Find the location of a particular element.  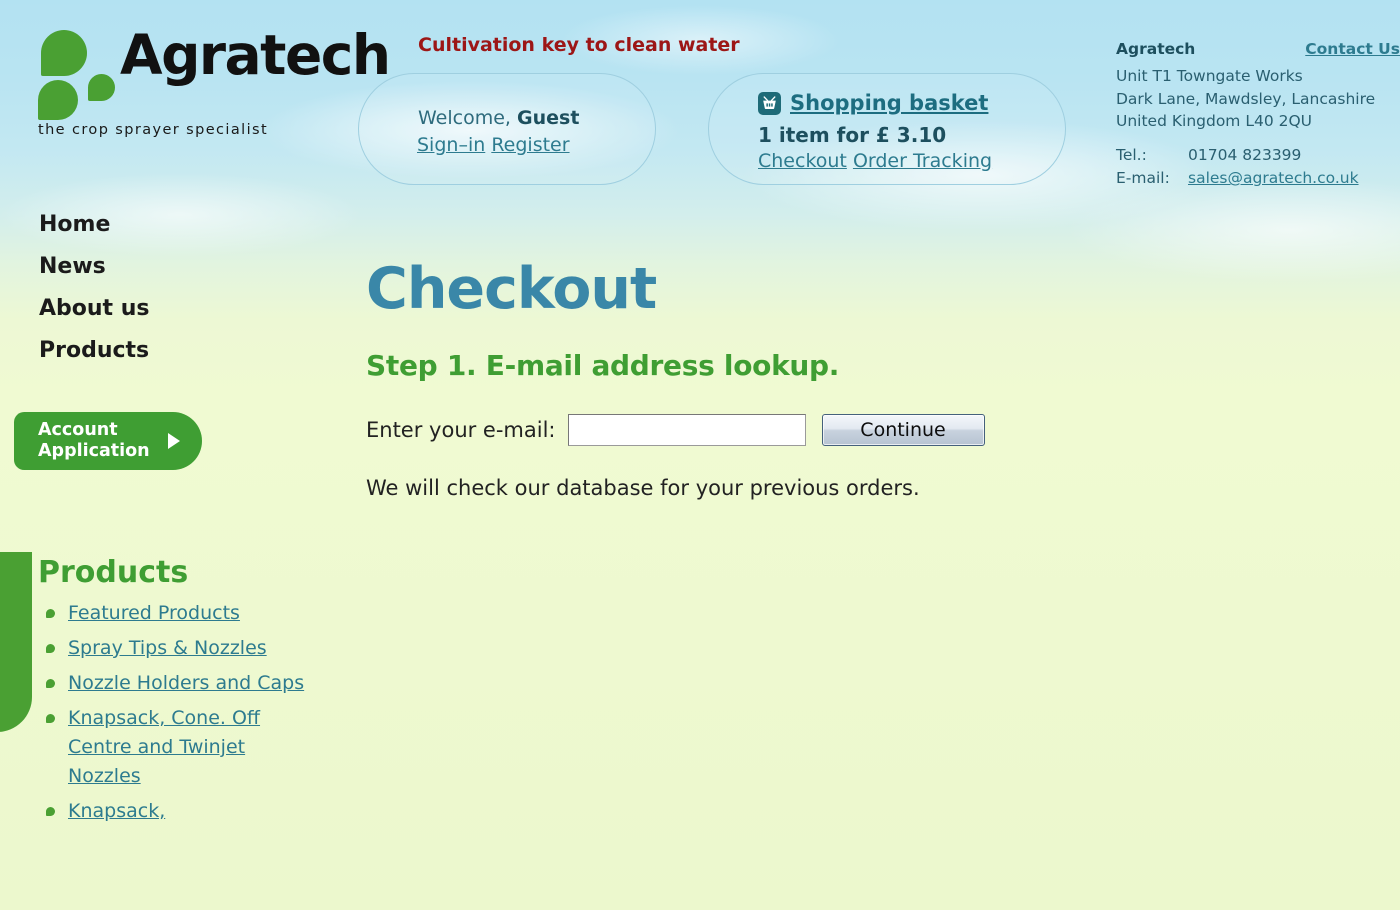

checkout-link: Checkout is located at coordinates (802, 161).